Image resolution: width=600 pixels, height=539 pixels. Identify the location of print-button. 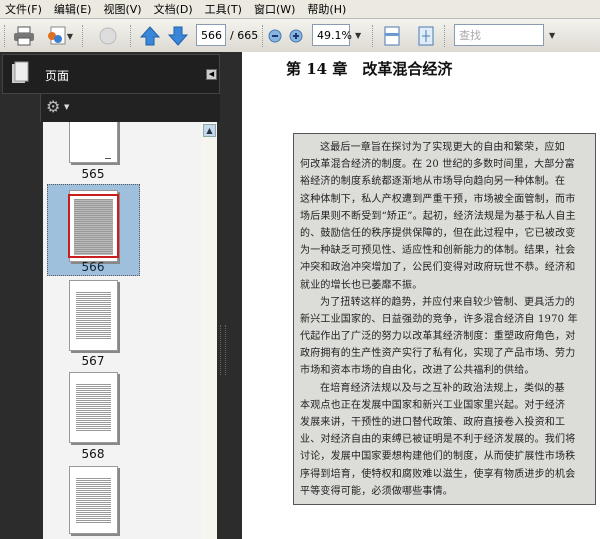
(24, 36).